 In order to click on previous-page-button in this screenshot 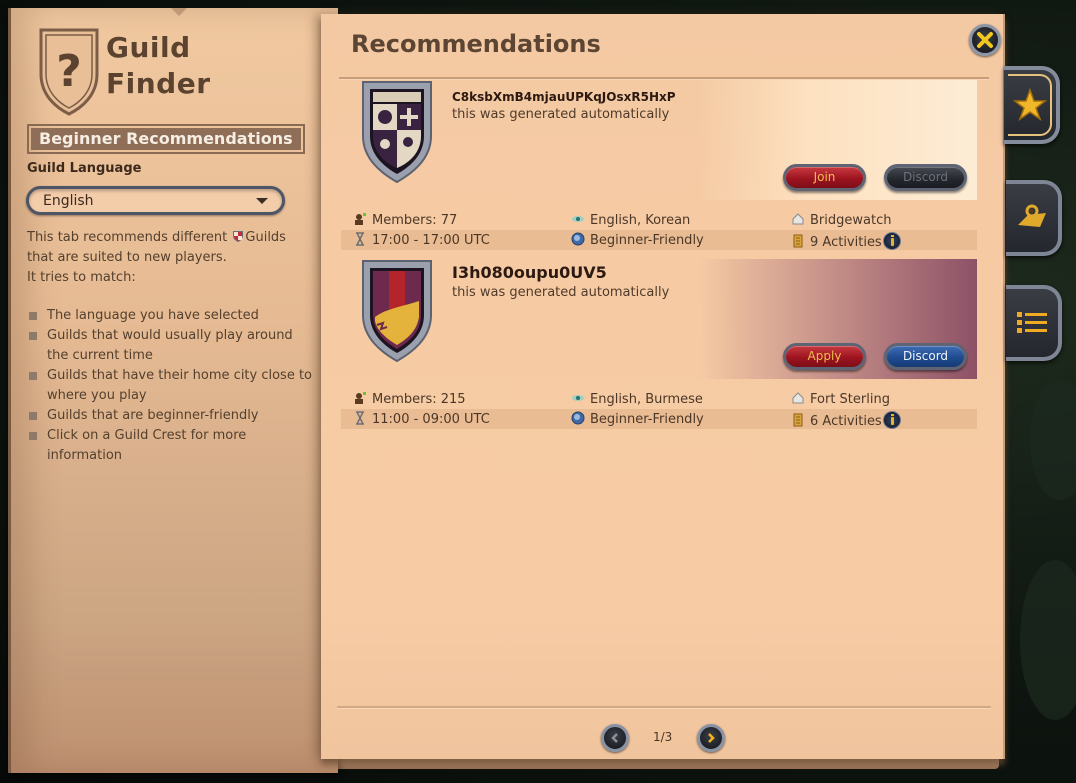, I will do `click(615, 738)`.